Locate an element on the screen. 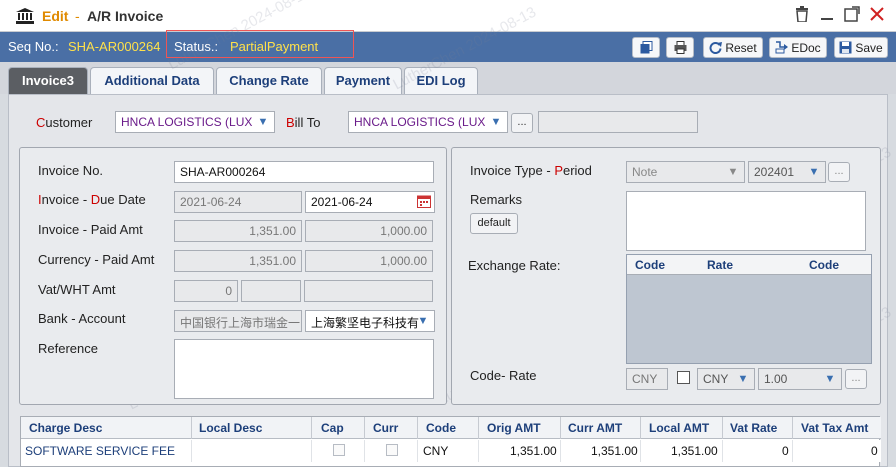 This screenshot has height=467, width=896. local-amt-cell: 1,351.00 is located at coordinates (694, 451).